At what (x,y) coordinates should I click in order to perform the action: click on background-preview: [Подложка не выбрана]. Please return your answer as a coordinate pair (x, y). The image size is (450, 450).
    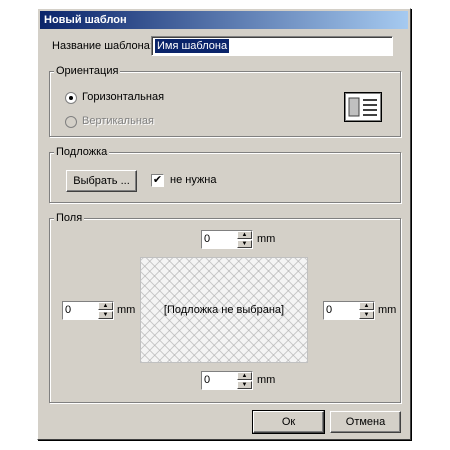
    Looking at the image, I should click on (224, 310).